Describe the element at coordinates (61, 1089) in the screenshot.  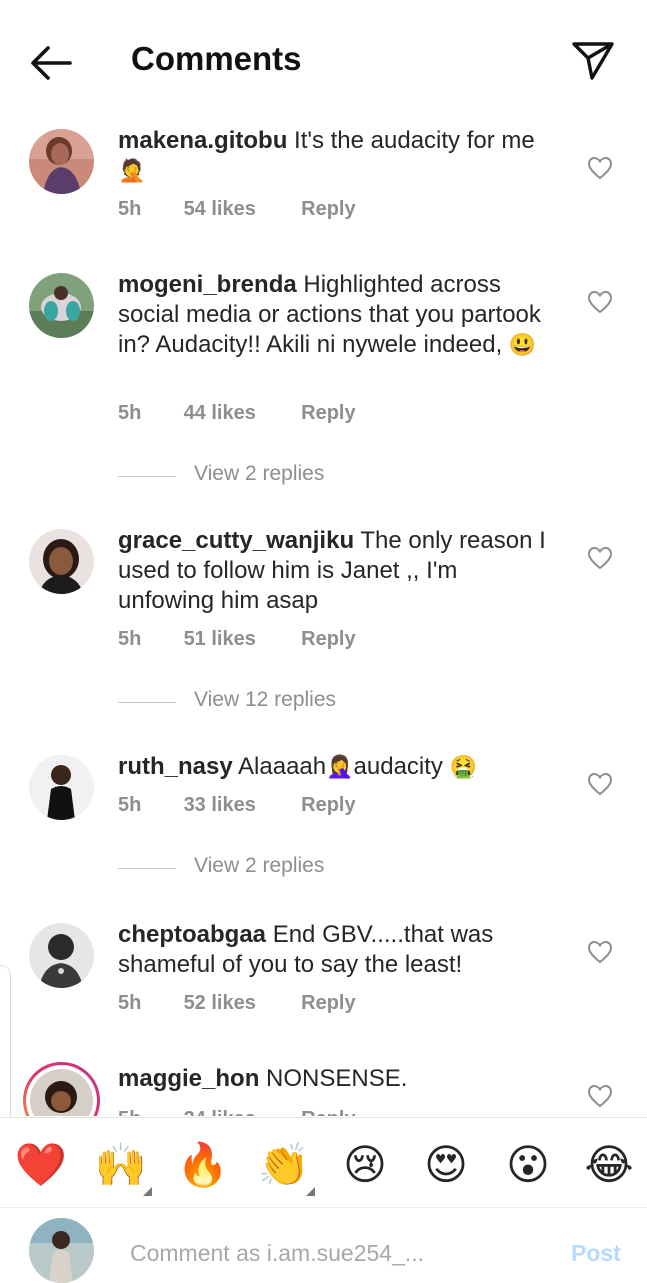
I see `story-ring-avatar` at that location.